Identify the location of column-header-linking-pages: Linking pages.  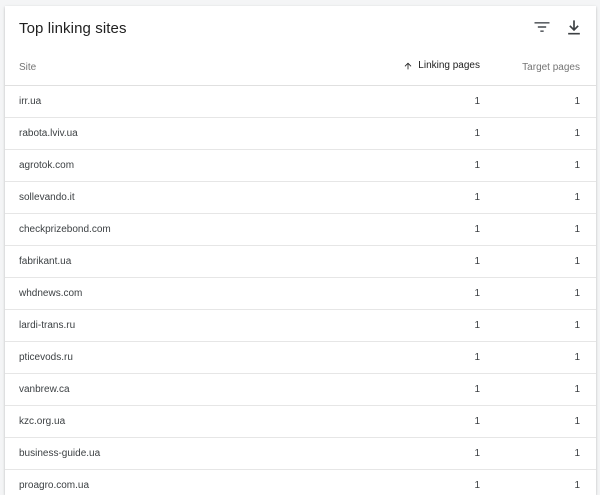
(441, 65).